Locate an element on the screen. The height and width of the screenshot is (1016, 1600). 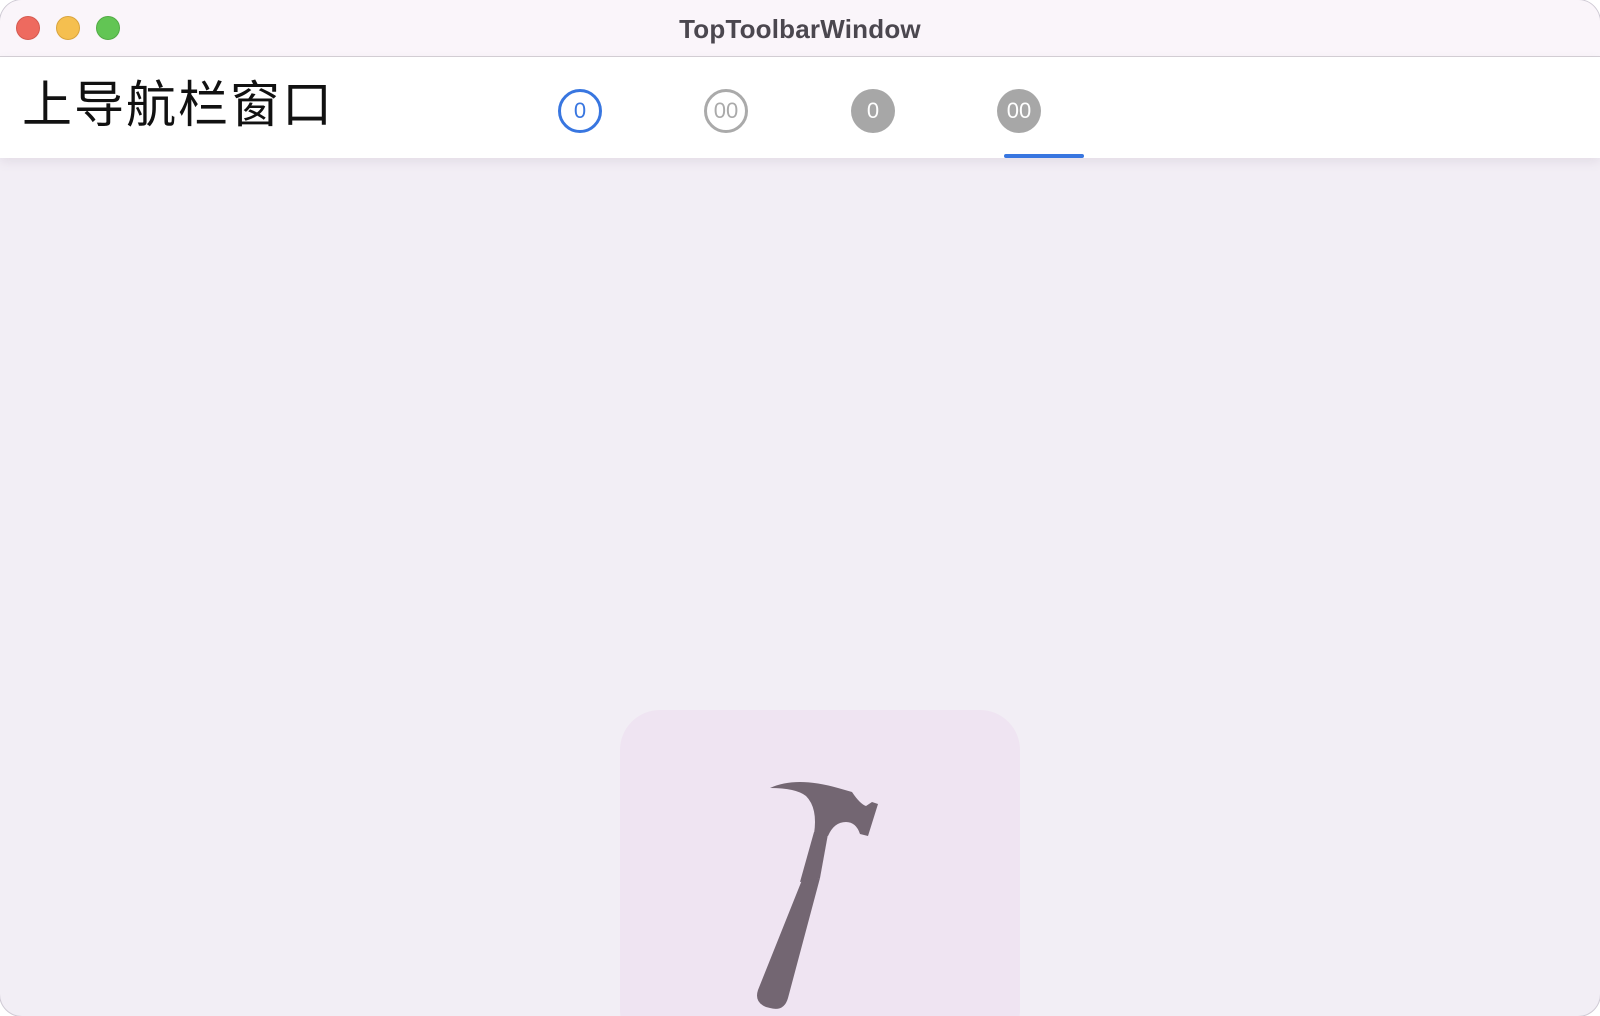
tab-4-label: 00 is located at coordinates (1019, 110).